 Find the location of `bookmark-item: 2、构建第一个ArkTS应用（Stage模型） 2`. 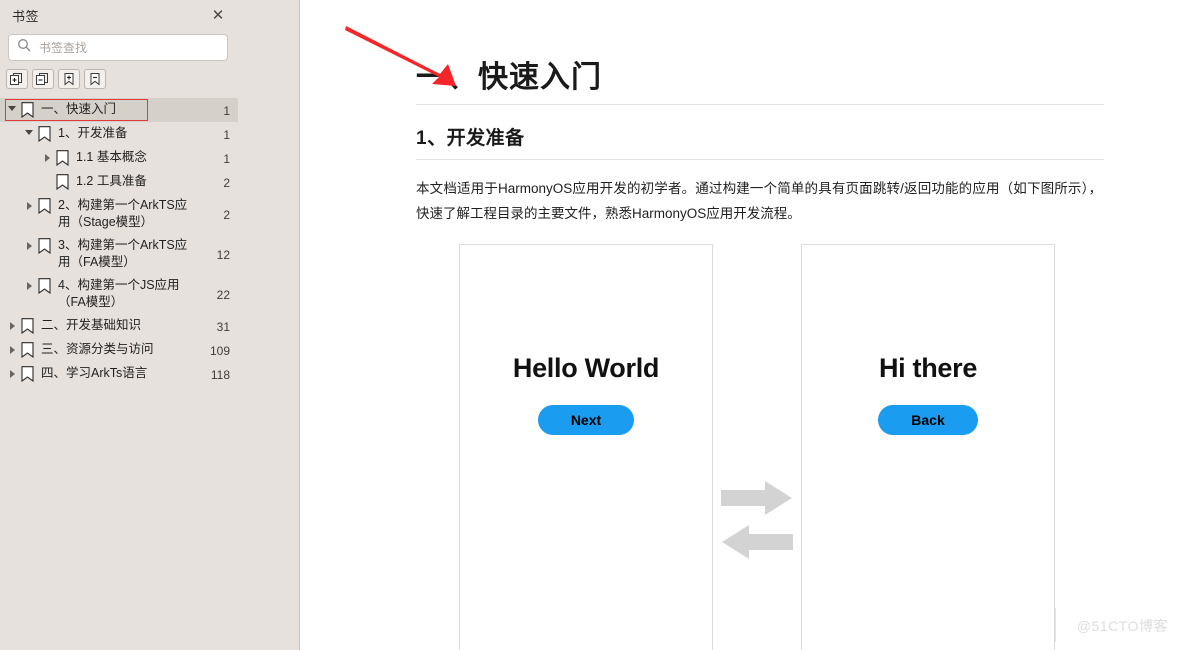

bookmark-item: 2、构建第一个ArkTS应用（Stage模型） 2 is located at coordinates (119, 214).